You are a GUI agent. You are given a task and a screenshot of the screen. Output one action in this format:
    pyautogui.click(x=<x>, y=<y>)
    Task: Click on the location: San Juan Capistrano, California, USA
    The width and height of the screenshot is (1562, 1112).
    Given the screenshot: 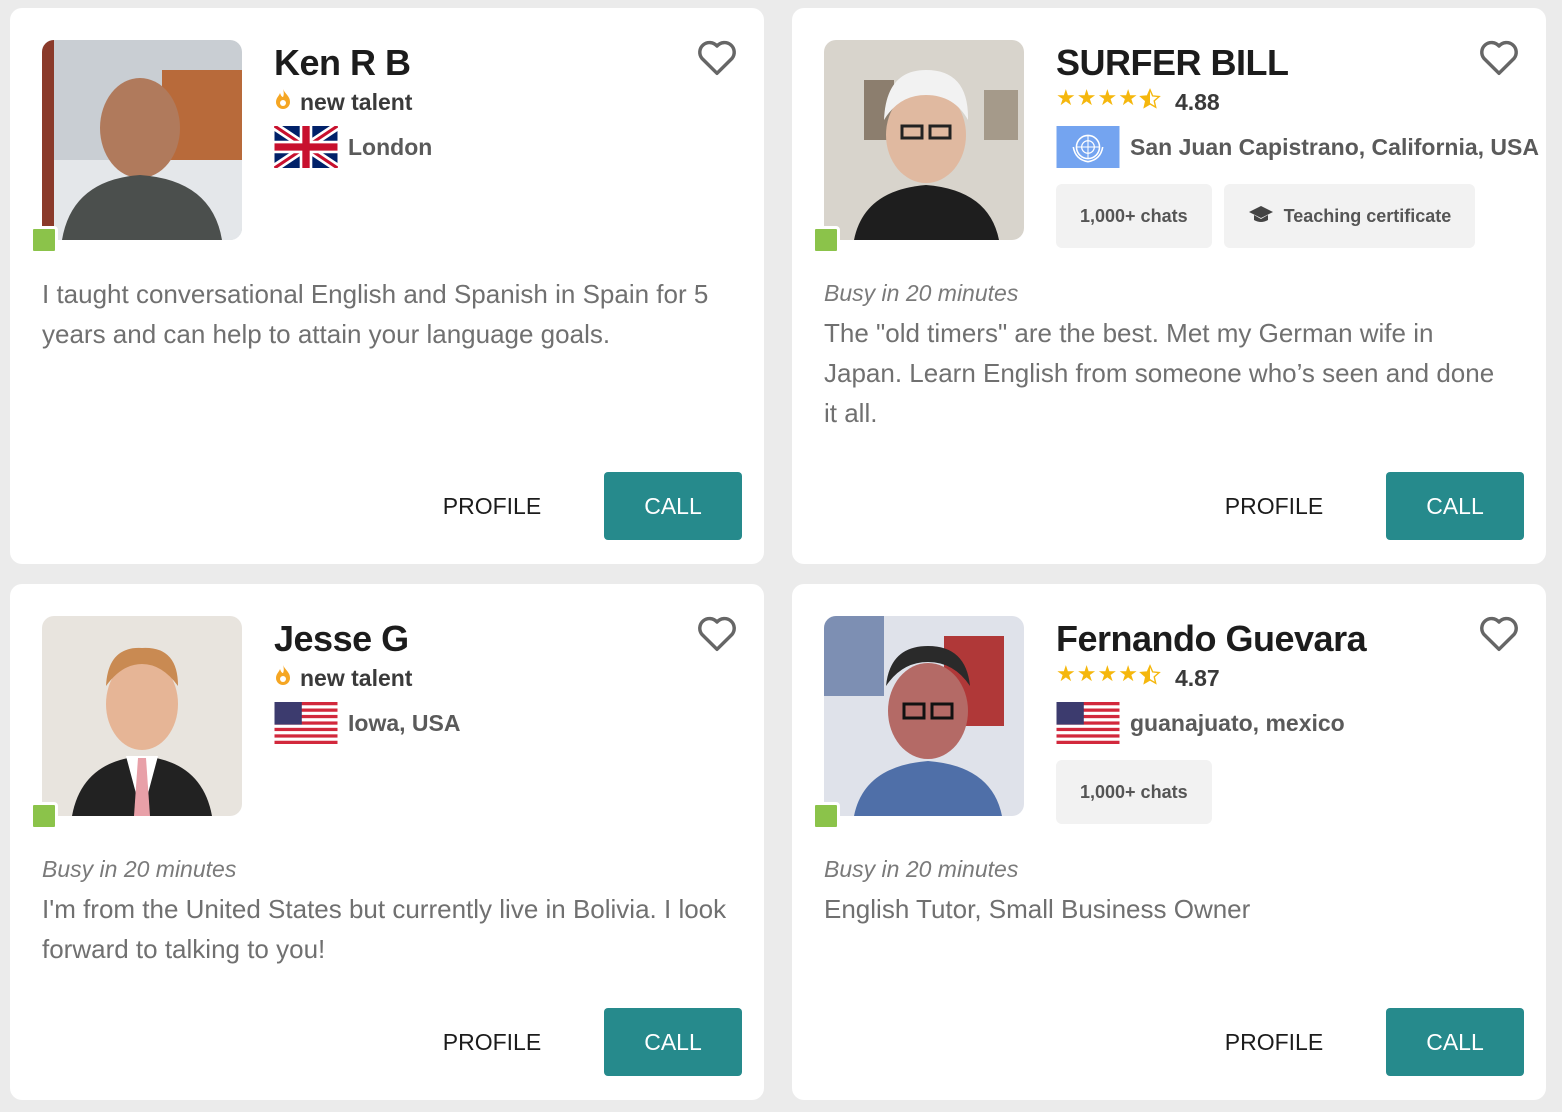 What is the action you would take?
    pyautogui.click(x=1297, y=147)
    